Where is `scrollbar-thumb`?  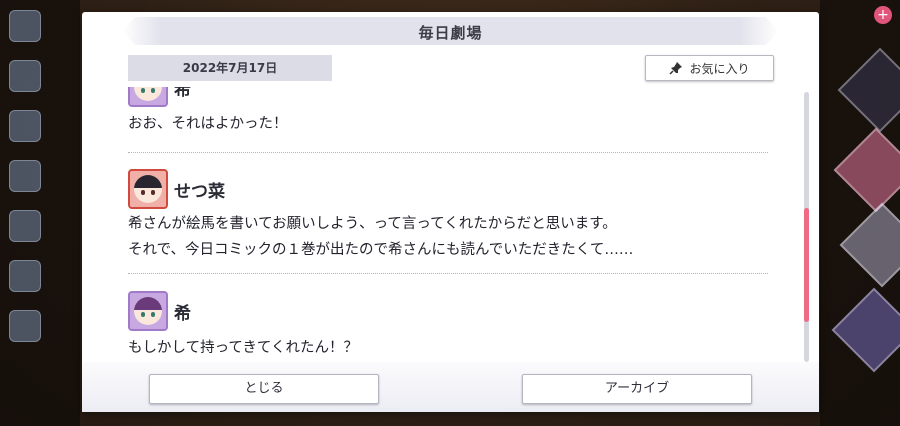 scrollbar-thumb is located at coordinates (806, 265).